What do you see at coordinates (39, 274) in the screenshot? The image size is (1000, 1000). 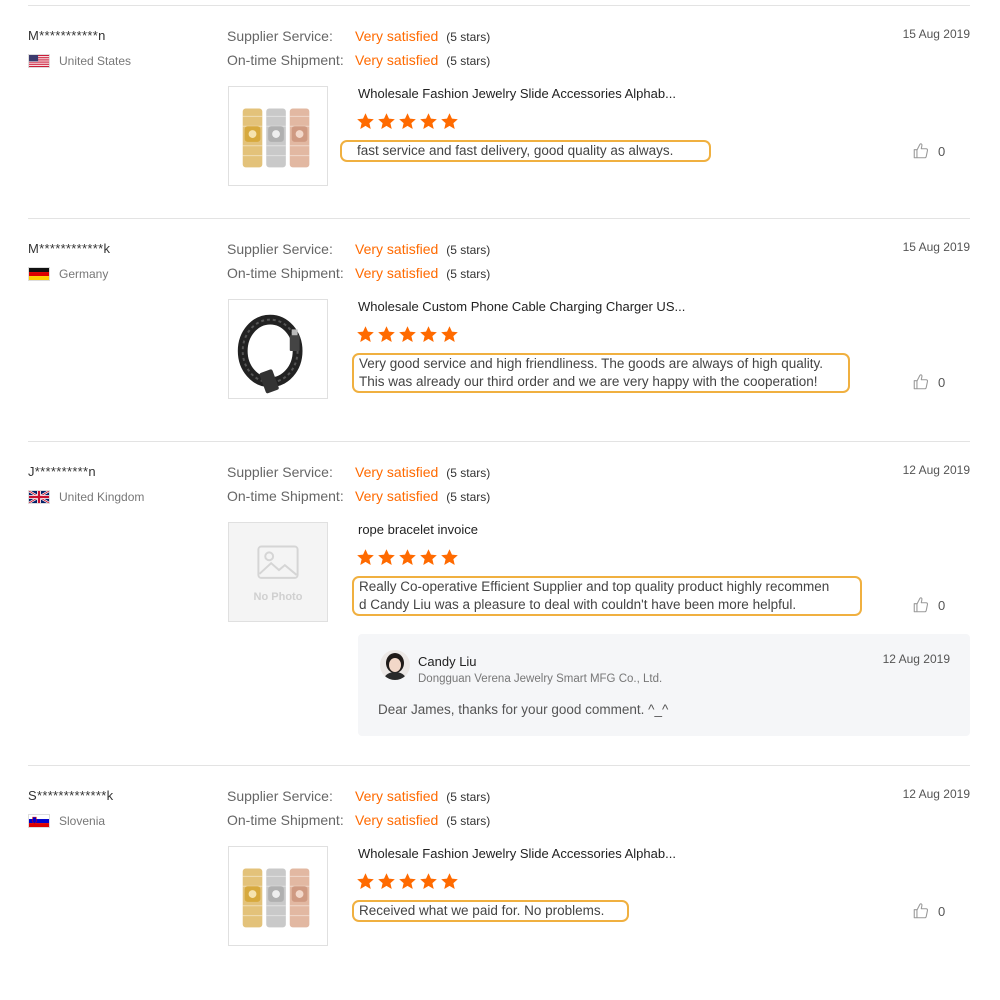 I see `de-flag-icon` at bounding box center [39, 274].